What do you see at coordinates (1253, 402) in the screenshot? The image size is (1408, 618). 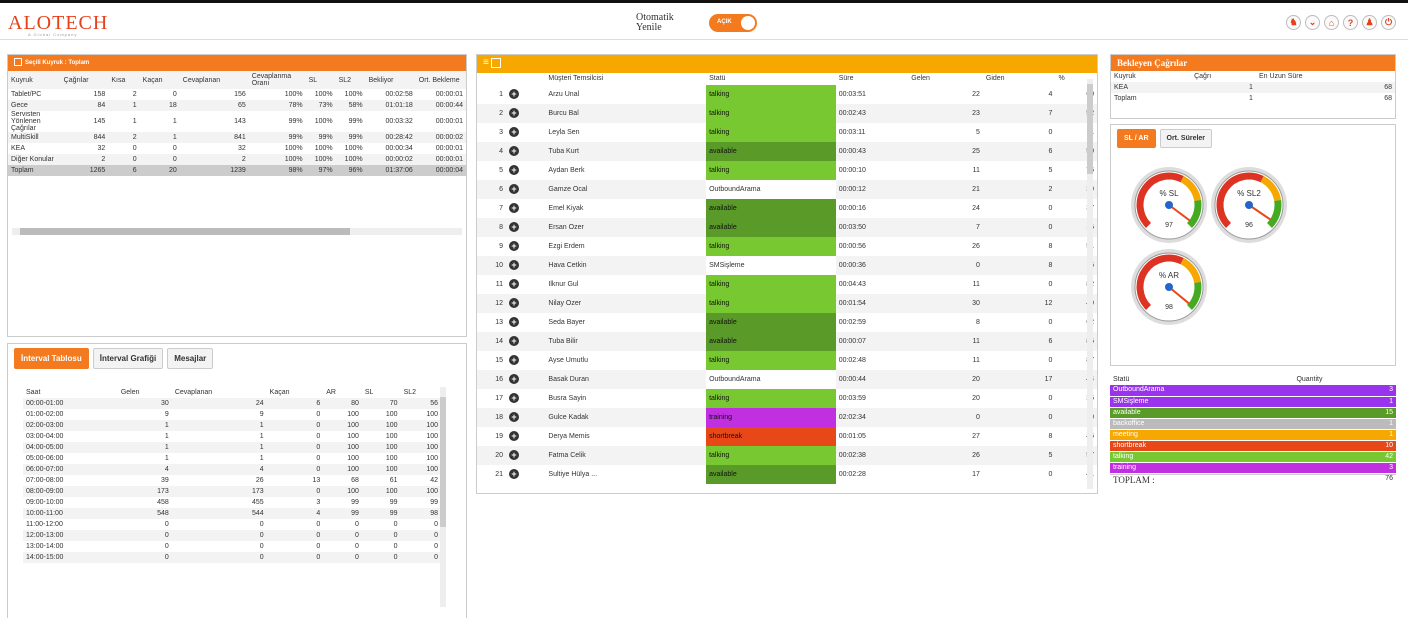 I see `status-row: SMSişleme 1` at bounding box center [1253, 402].